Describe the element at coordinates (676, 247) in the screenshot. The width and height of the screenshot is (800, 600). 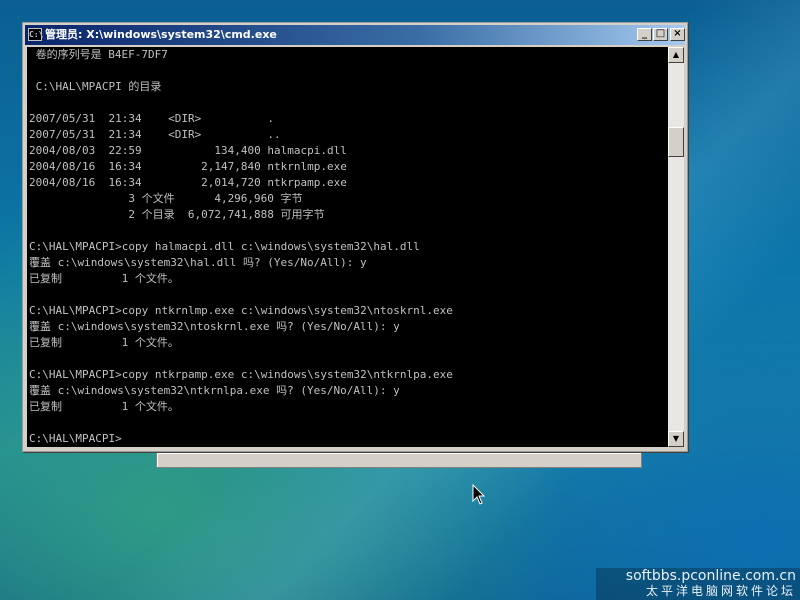
I see `vertical-scrollbar: ▲ ▼` at that location.